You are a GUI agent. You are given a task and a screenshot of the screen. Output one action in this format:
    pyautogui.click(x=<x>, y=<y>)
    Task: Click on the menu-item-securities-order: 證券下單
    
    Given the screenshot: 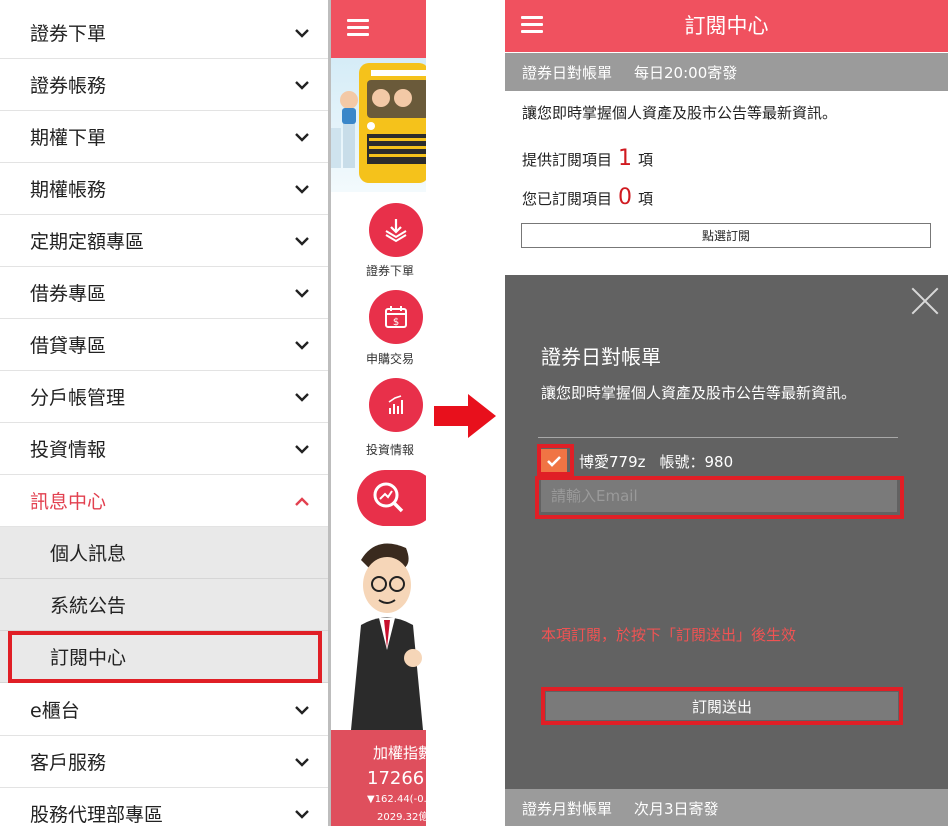 What is the action you would take?
    pyautogui.click(x=164, y=33)
    